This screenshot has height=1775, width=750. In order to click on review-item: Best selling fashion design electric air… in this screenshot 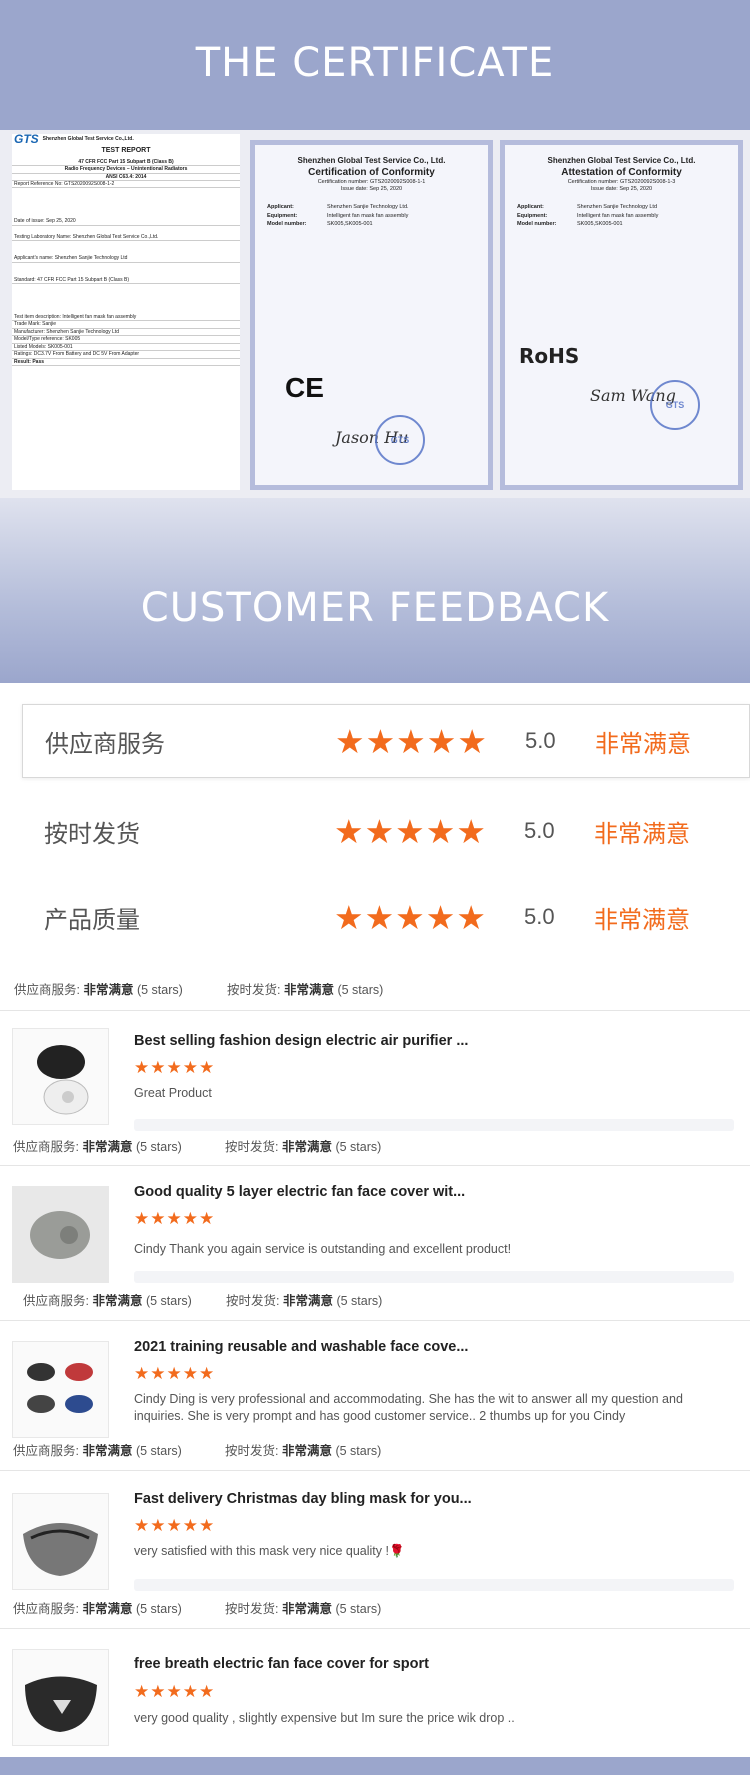, I will do `click(375, 1083)`.